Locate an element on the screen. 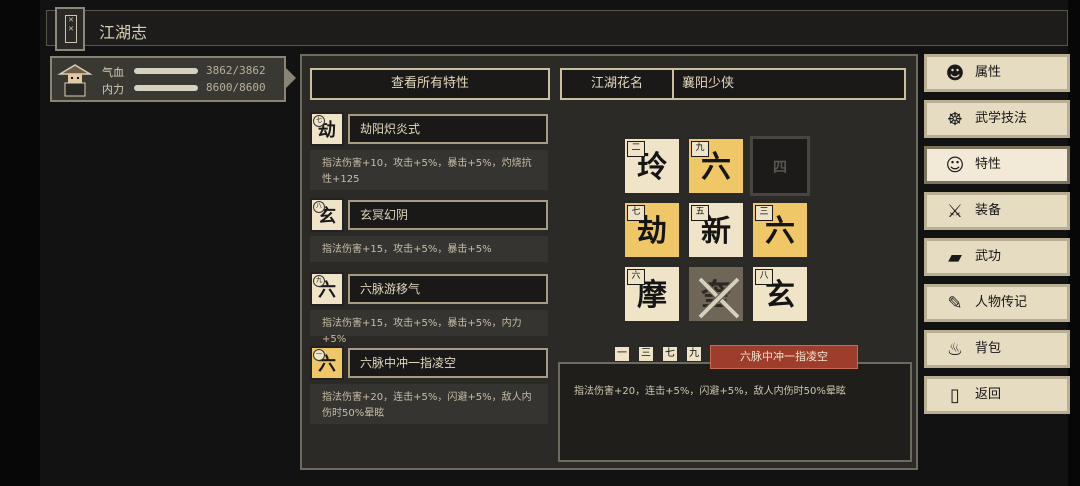 Image resolution: width=1080 pixels, height=486 pixels. mp-value: 8600/8600 is located at coordinates (236, 87).